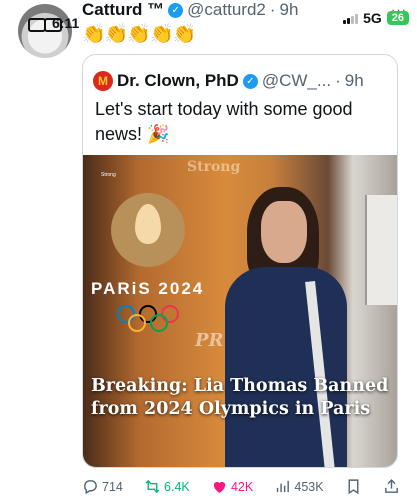 This screenshot has width=417, height=500. What do you see at coordinates (66, 23) in the screenshot?
I see `clock-time: 6:11` at bounding box center [66, 23].